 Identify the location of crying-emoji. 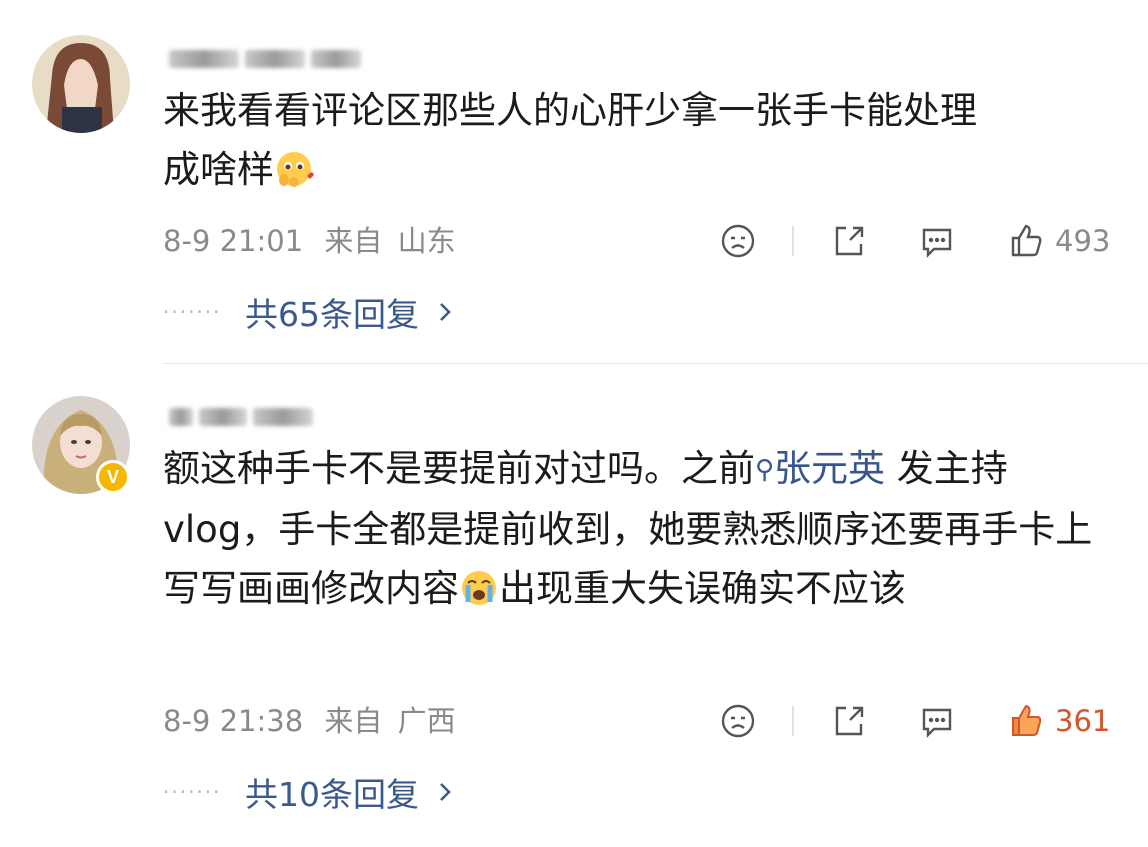
(479, 588).